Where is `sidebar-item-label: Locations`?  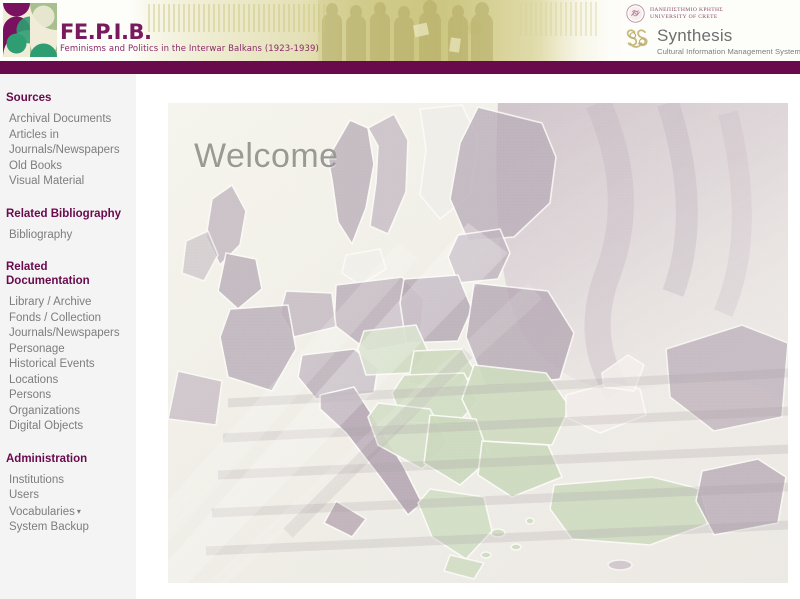 sidebar-item-label: Locations is located at coordinates (34, 379).